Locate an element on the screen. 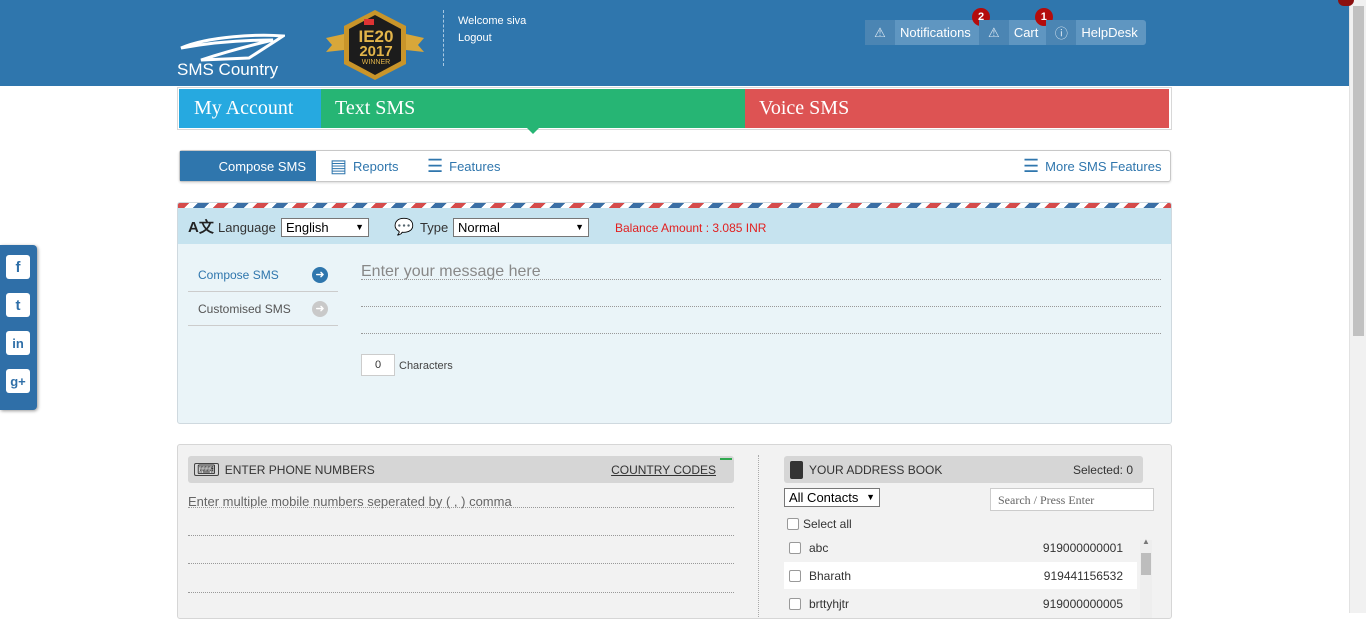  characters-label: Characters is located at coordinates (426, 366).